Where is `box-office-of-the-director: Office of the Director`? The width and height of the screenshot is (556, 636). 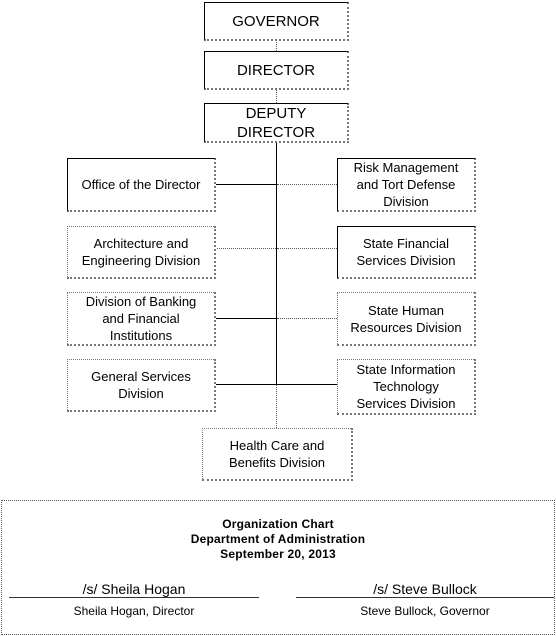 box-office-of-the-director: Office of the Director is located at coordinates (141, 185).